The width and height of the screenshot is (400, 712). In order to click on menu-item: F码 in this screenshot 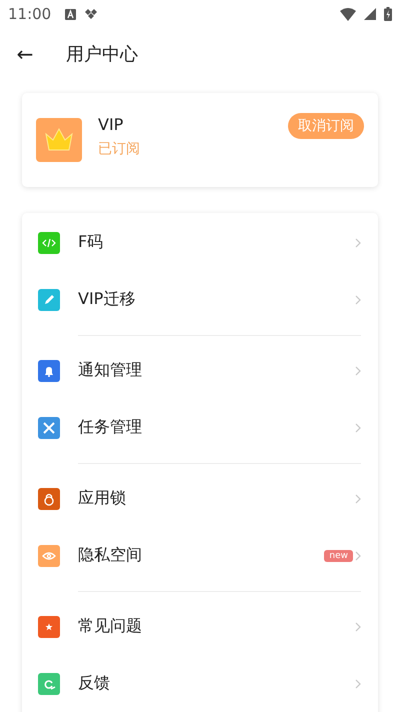, I will do `click(200, 242)`.